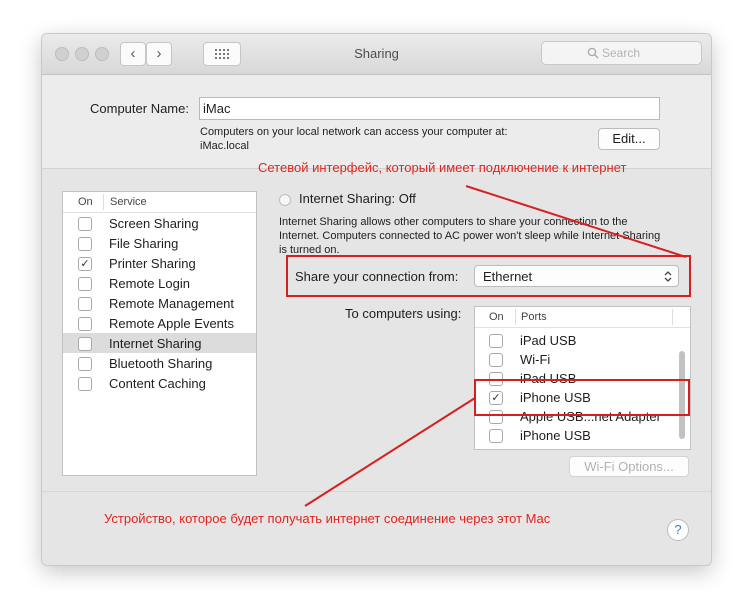 This screenshot has width=752, height=615. I want to click on annotation-arrow-bottom, so click(390, 452).